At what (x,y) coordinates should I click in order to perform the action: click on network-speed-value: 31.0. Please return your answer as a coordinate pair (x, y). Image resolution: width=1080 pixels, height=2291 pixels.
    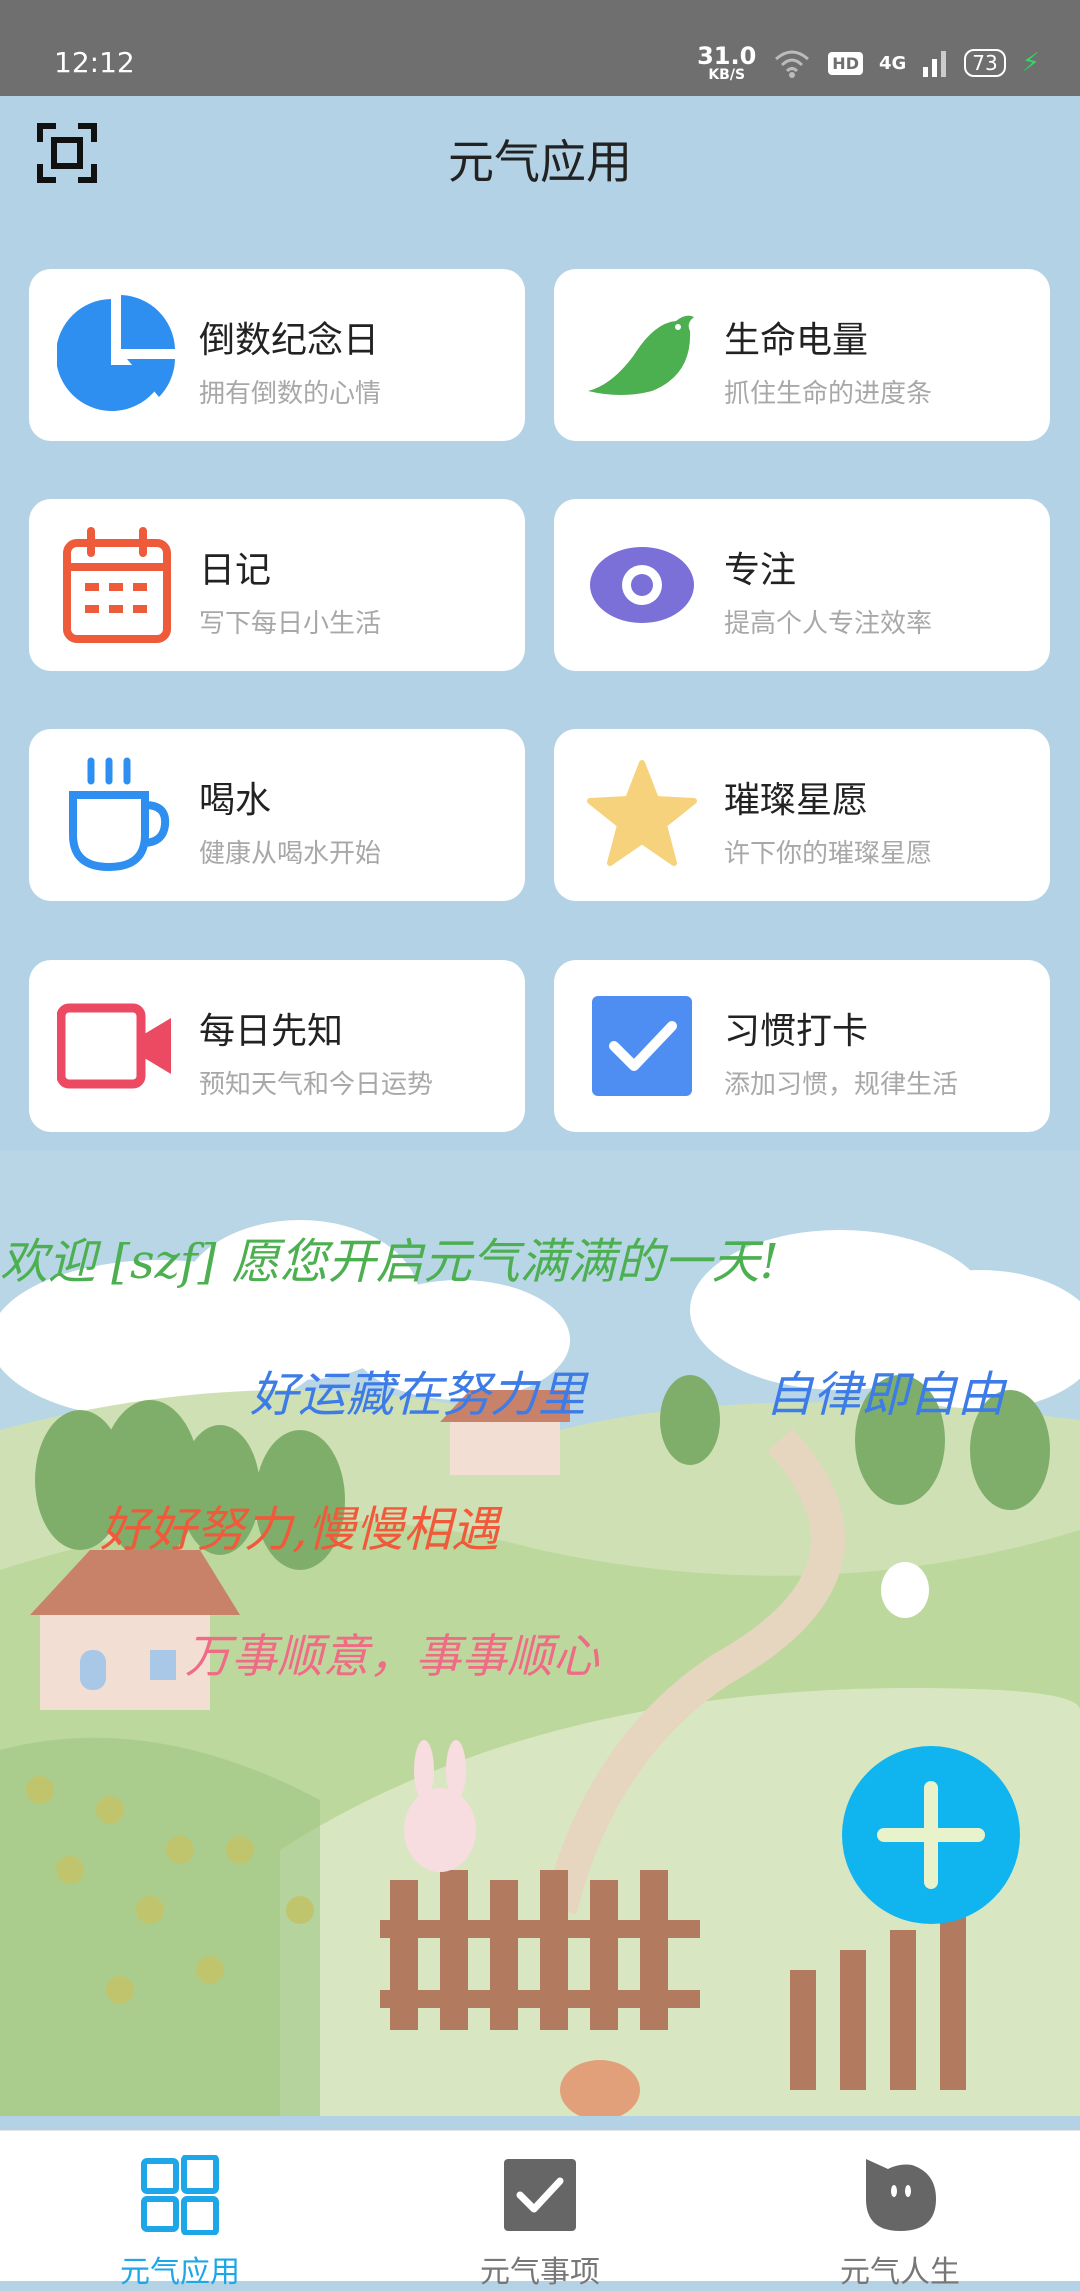
    Looking at the image, I should click on (727, 56).